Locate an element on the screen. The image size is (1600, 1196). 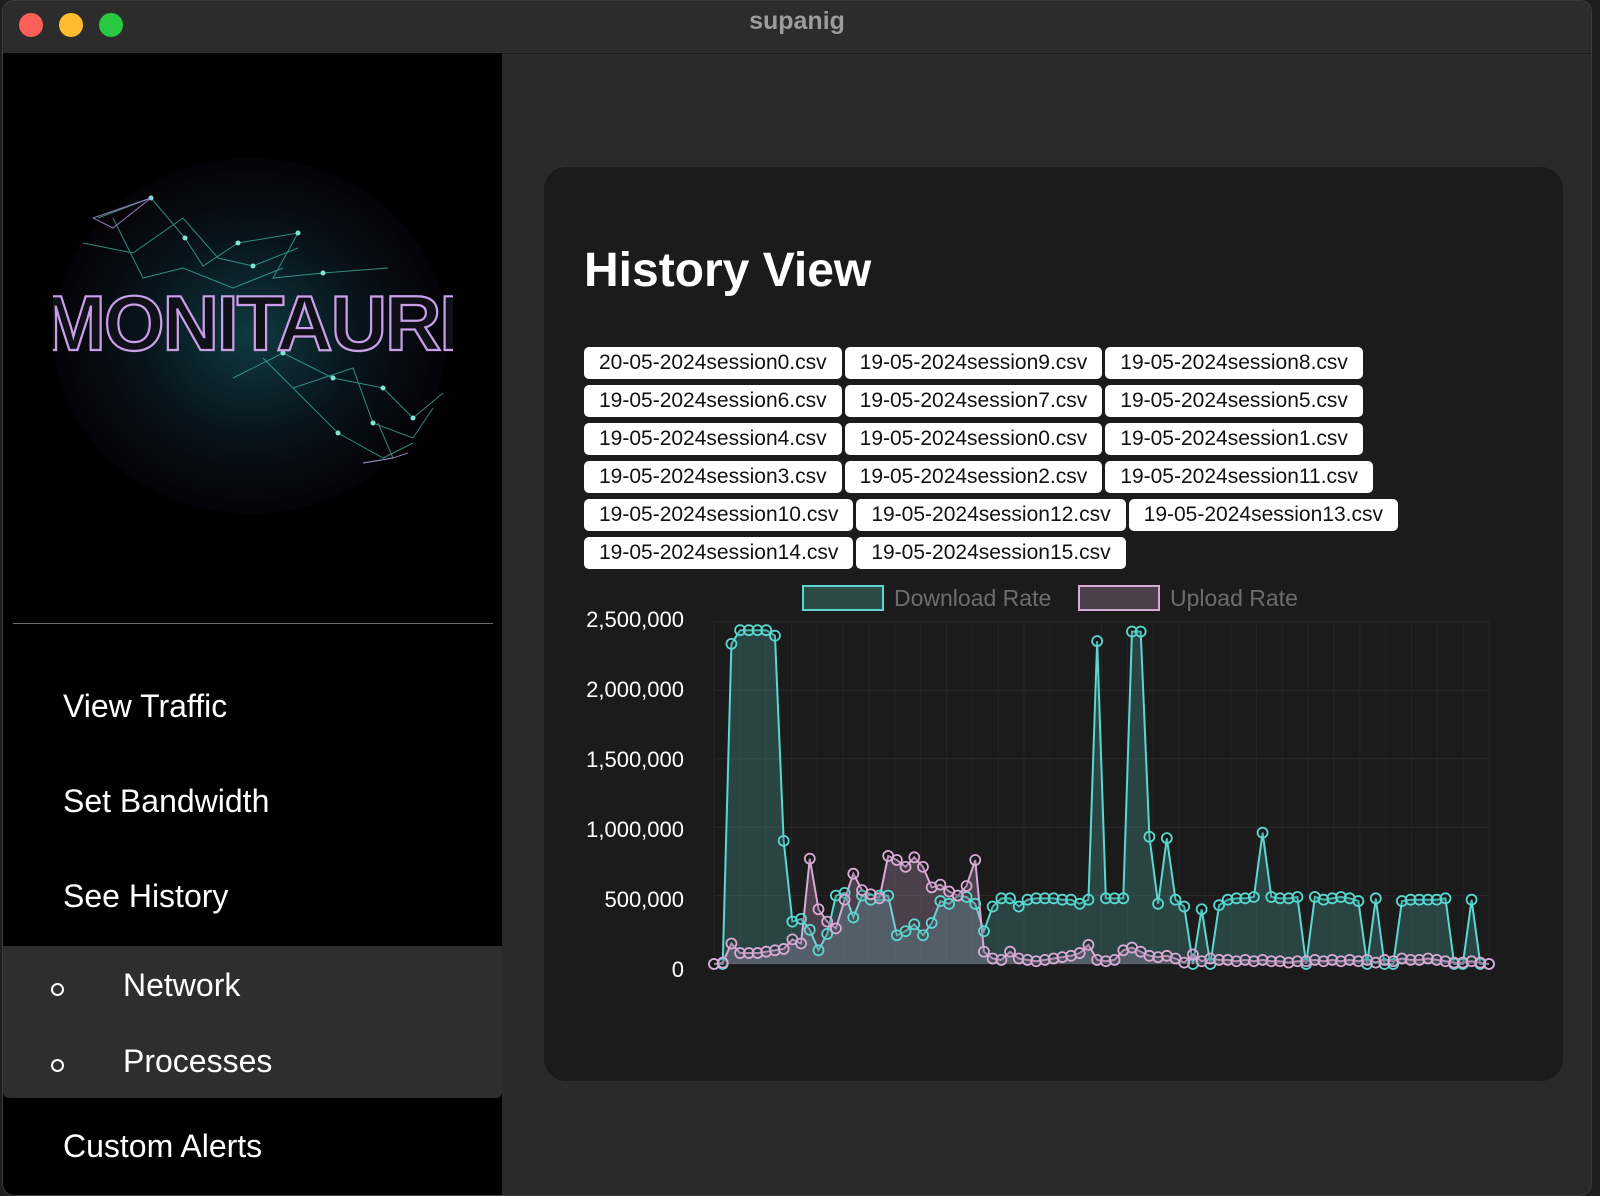
file-button: 19-05-2024session1.csv is located at coordinates (1234, 439).